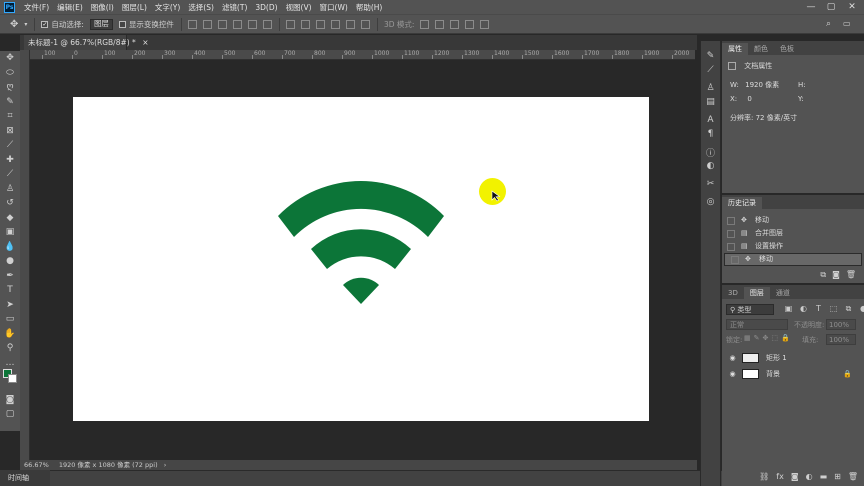 The width and height of the screenshot is (864, 486). I want to click on healing-brush-icon: ✚, so click(10, 160).